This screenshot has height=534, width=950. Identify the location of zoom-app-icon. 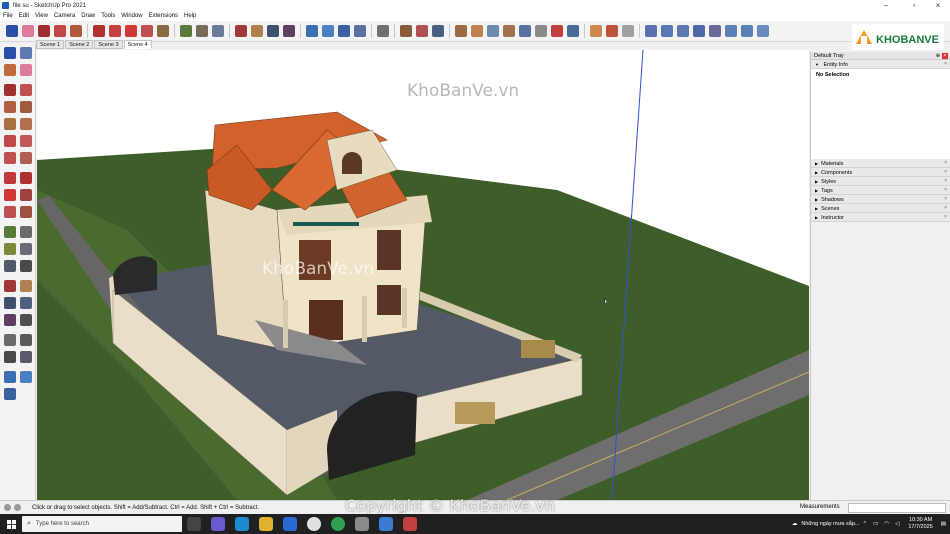
(386, 524).